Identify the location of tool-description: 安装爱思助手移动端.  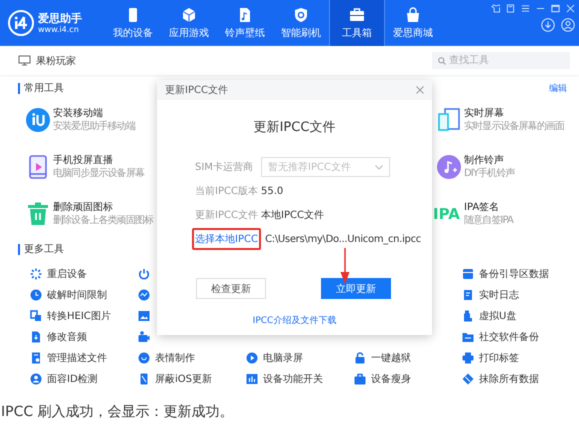
(94, 126).